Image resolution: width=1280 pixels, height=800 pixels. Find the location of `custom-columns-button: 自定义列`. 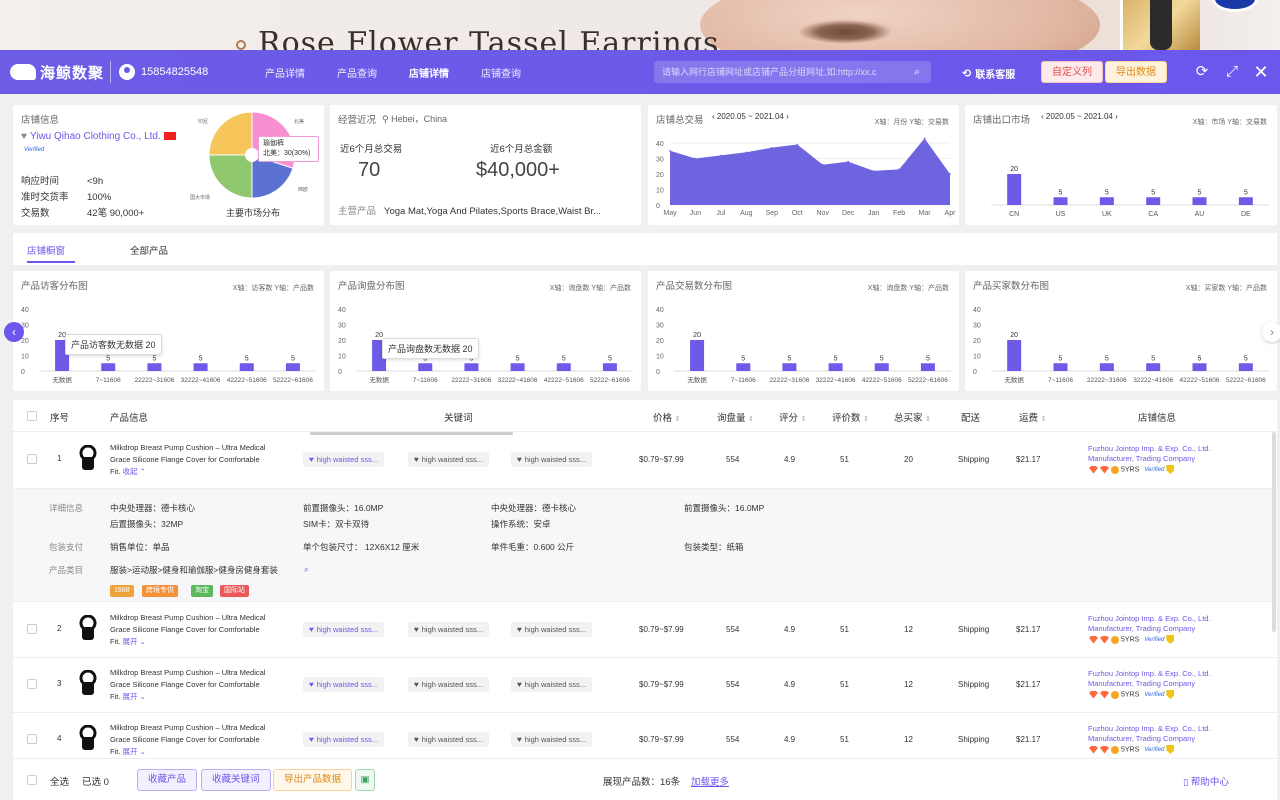

custom-columns-button: 自定义列 is located at coordinates (1072, 72).